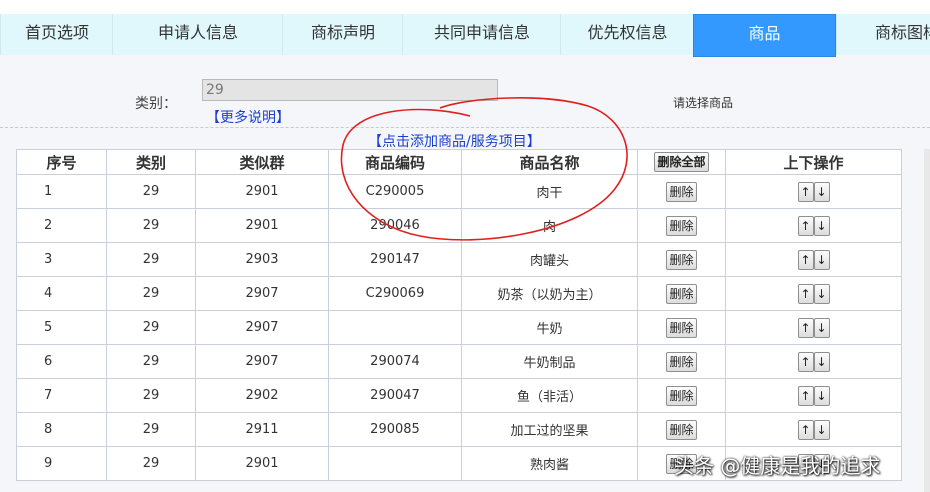  Describe the element at coordinates (549, 429) in the screenshot. I see `cell-goods-name: 加工过的坚果` at that location.